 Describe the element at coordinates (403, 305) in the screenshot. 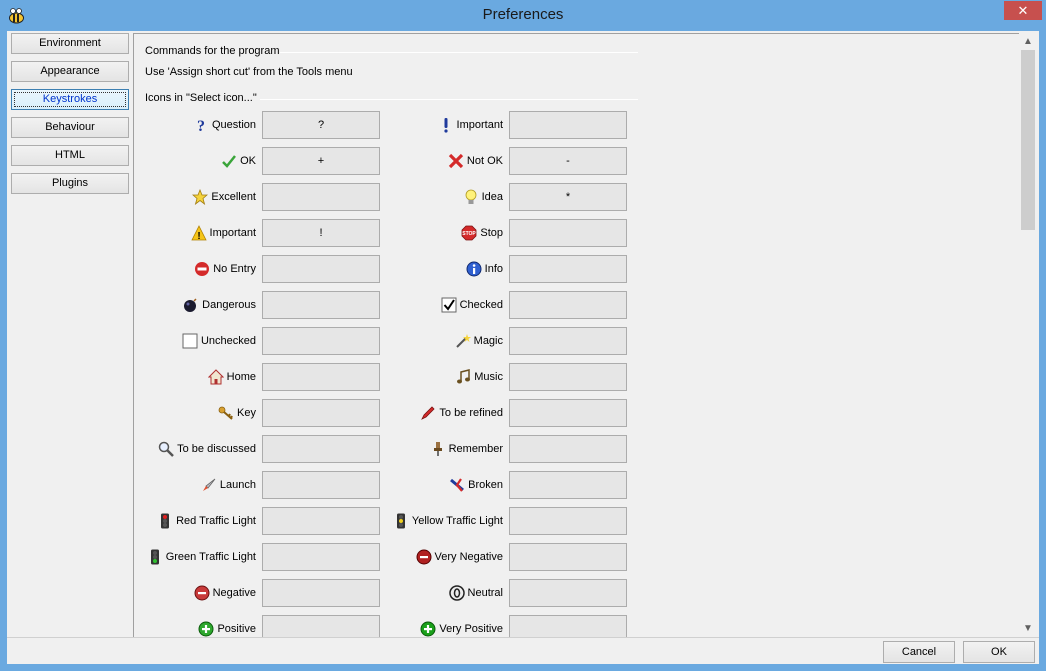

I see `icon-row-label: Checked` at that location.